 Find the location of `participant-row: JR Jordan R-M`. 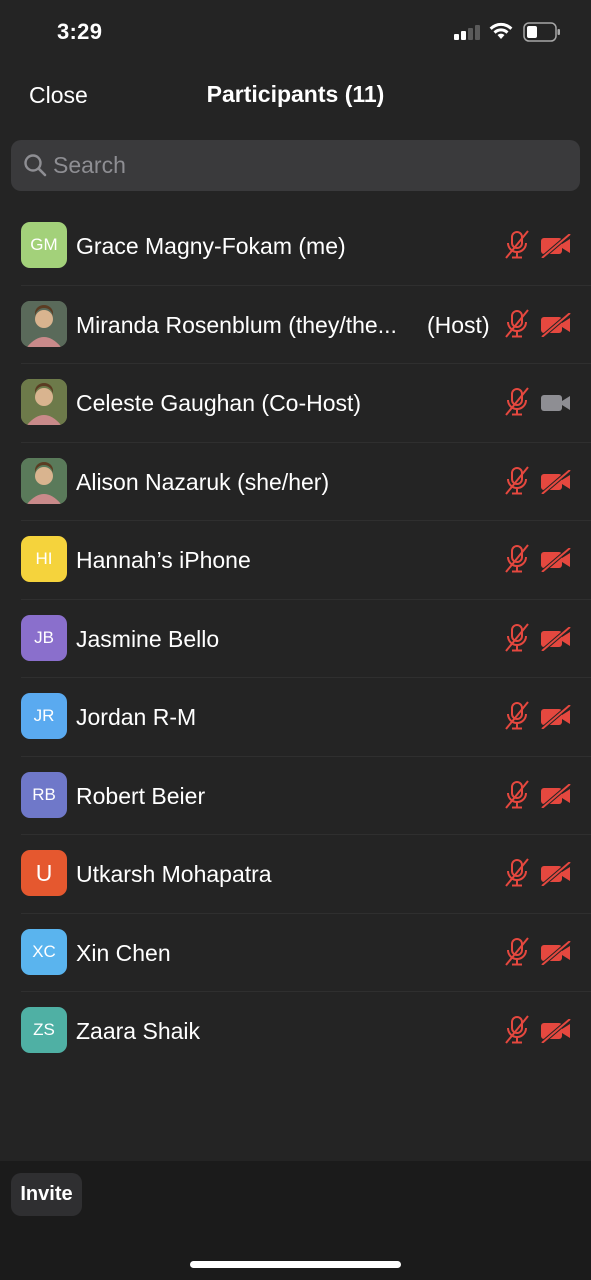

participant-row: JR Jordan R-M is located at coordinates (295, 716).